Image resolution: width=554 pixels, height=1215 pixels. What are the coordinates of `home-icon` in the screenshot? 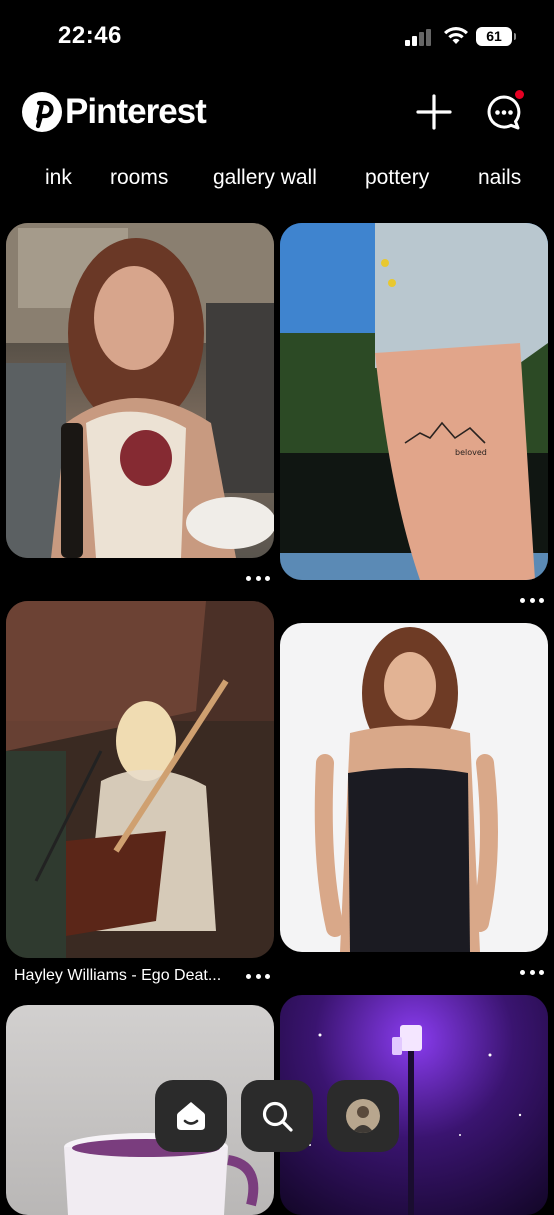 It's located at (191, 1116).